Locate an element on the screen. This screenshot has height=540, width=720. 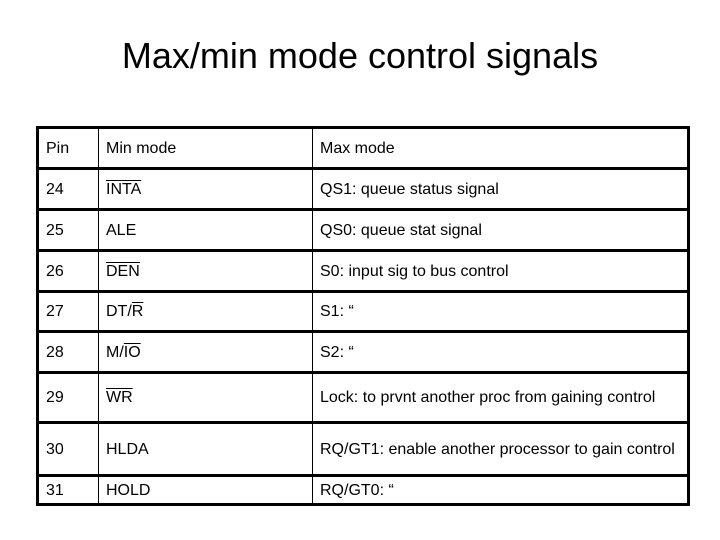
max-mode-signal: QS1: queue status signal is located at coordinates (500, 189).